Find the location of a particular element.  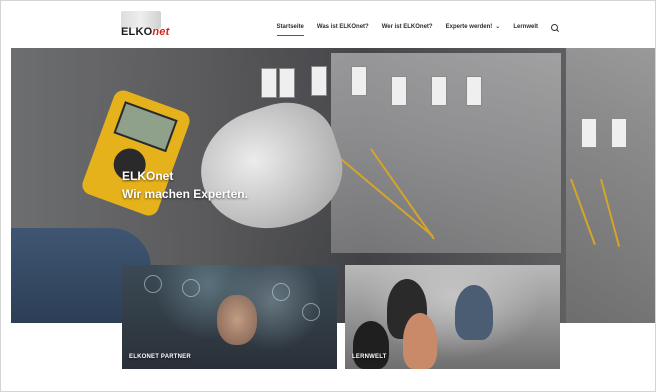

nav-item-wer-ist-elkonet: Wer ist ELKOnet? is located at coordinates (407, 28).